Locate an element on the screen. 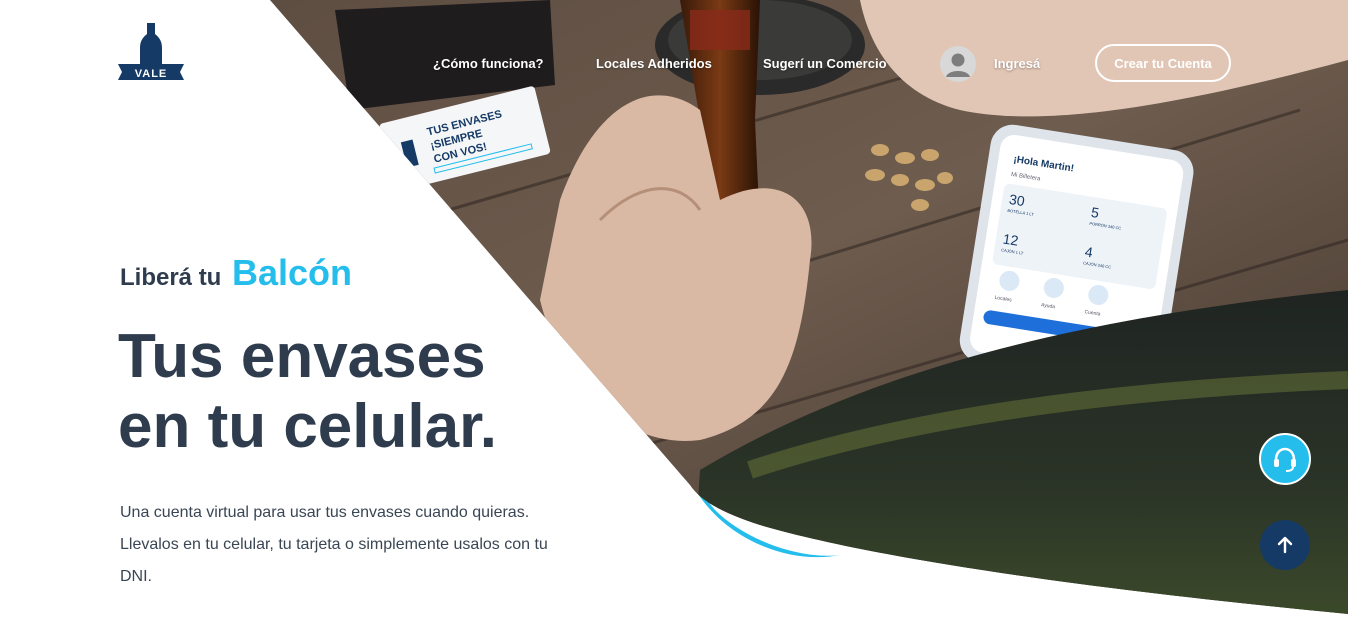 The width and height of the screenshot is (1348, 621). hero-headline: Tus envases en tu celular. is located at coordinates (307, 392).